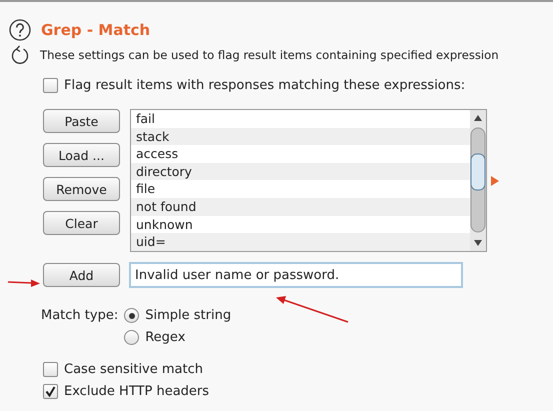 This screenshot has height=411, width=553. Describe the element at coordinates (20, 55) in the screenshot. I see `refresh-icon` at that location.